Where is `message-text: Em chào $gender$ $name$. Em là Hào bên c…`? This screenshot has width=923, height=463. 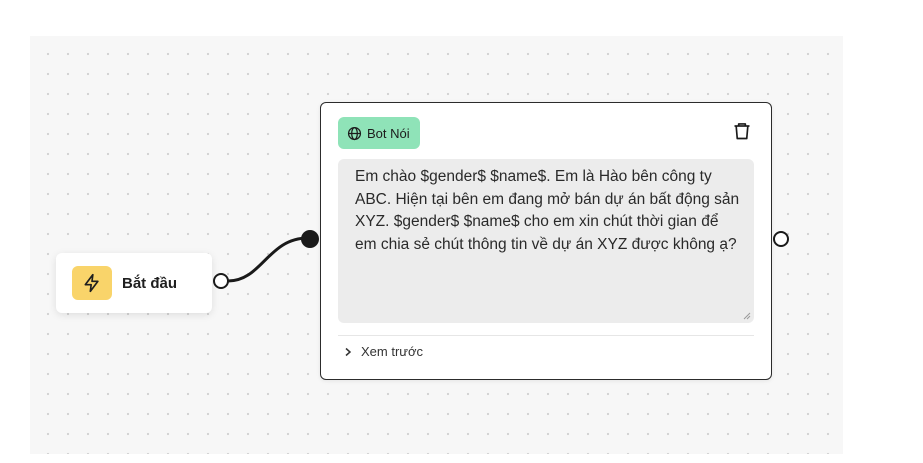
message-text: Em chào $gender$ $name$. Em là Hào bên c… is located at coordinates (547, 210).